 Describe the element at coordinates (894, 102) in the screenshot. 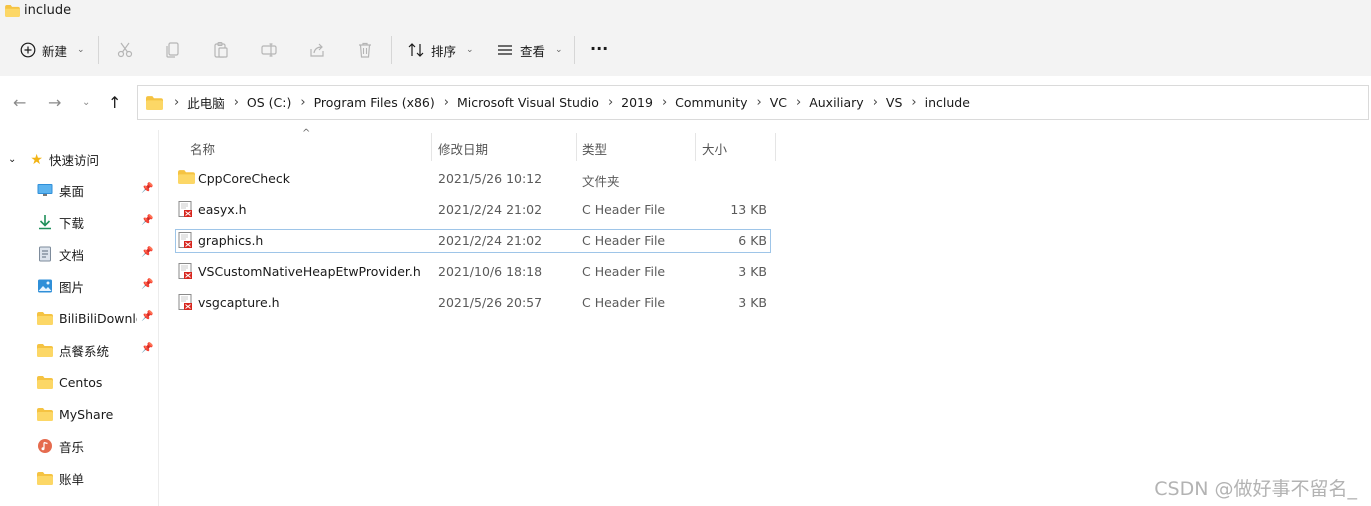

I see `breadcrumb-vs: VS` at that location.